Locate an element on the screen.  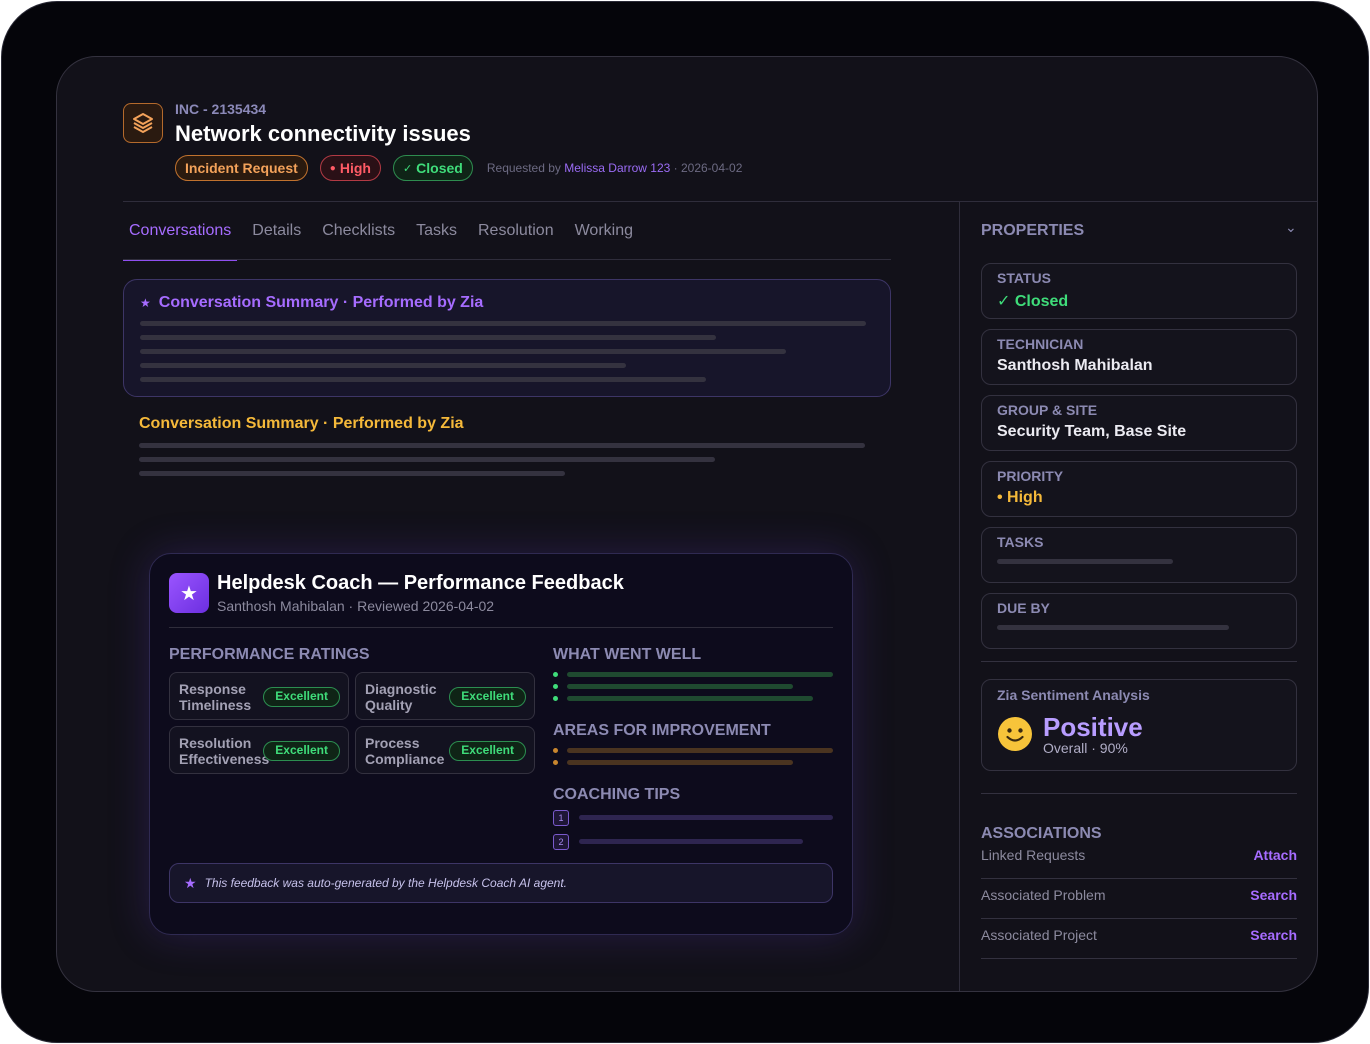
tab-resolution: Resolution is located at coordinates (516, 241).